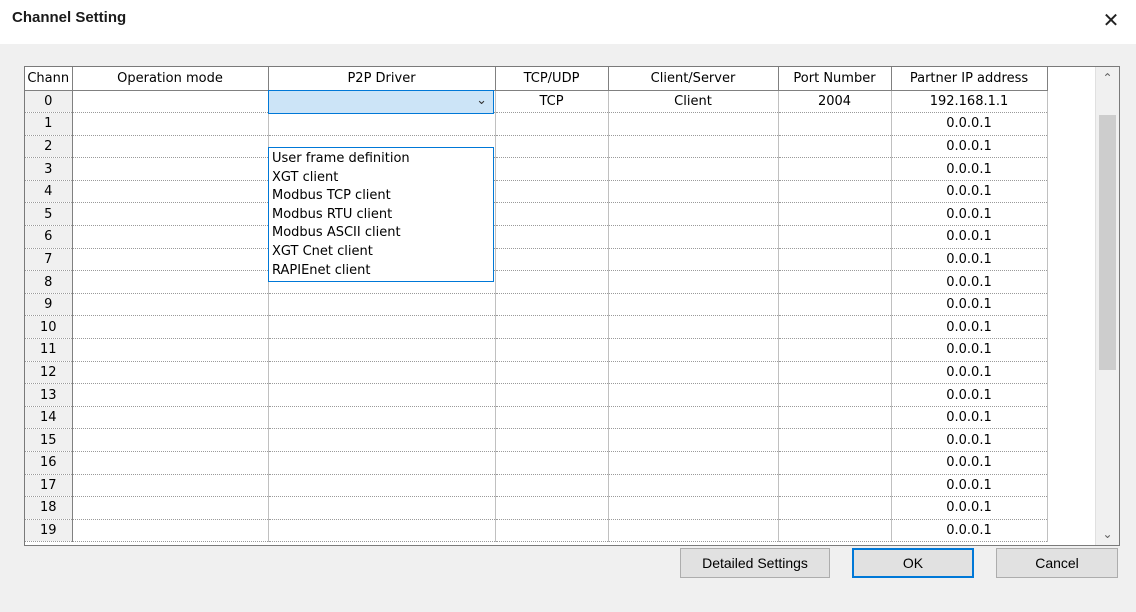 The image size is (1136, 612). What do you see at coordinates (693, 102) in the screenshot?
I see `cell-client-server: Client` at bounding box center [693, 102].